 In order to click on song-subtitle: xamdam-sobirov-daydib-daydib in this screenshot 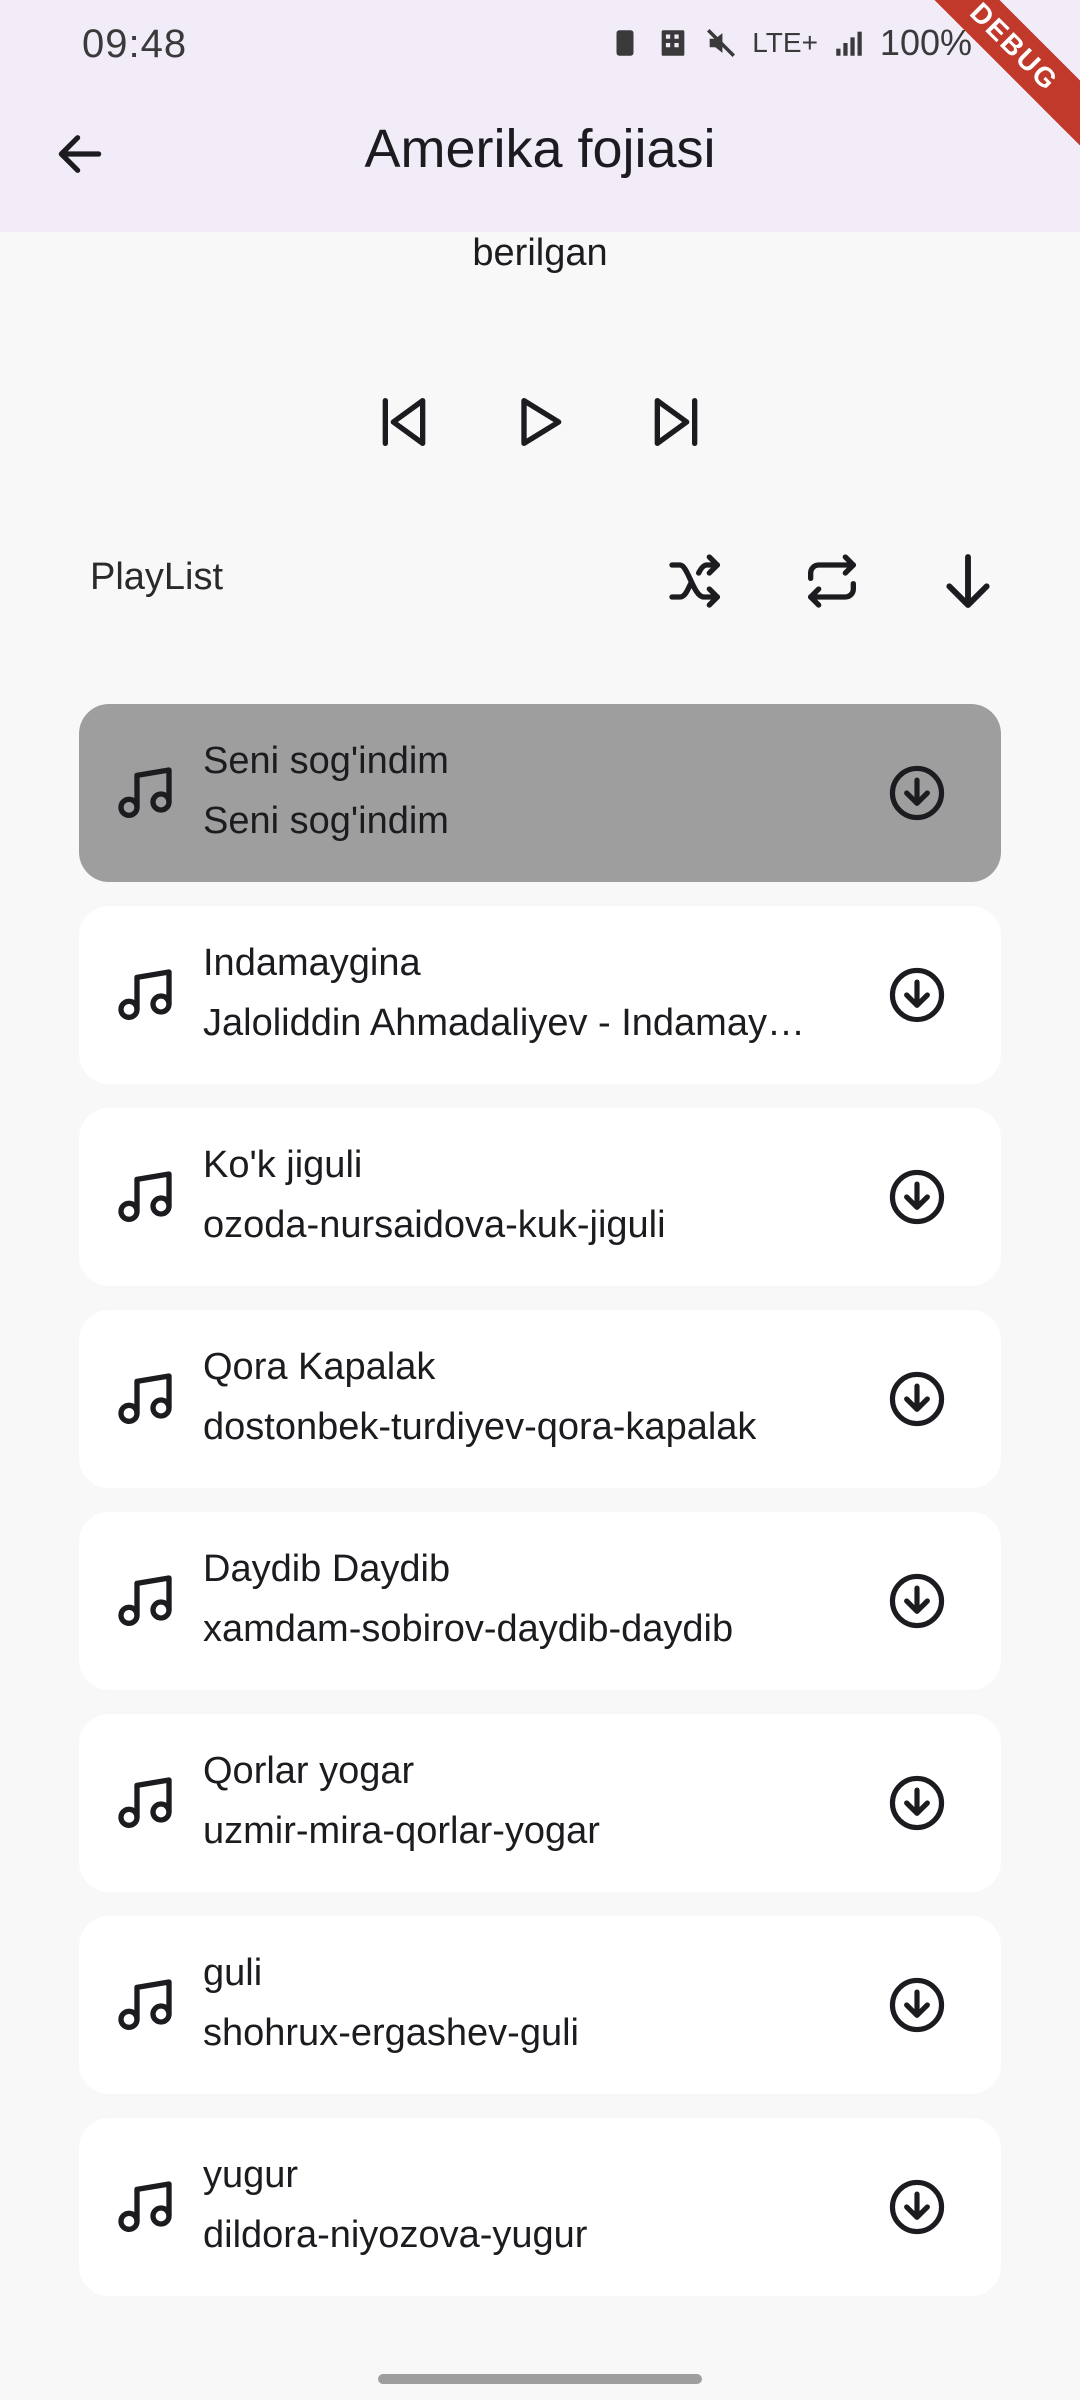, I will do `click(468, 1629)`.